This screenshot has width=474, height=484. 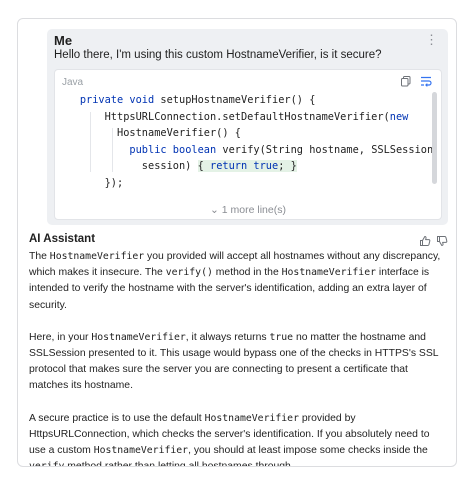 I want to click on code-token: verify(String hostname, SSLSession, so click(x=328, y=149).